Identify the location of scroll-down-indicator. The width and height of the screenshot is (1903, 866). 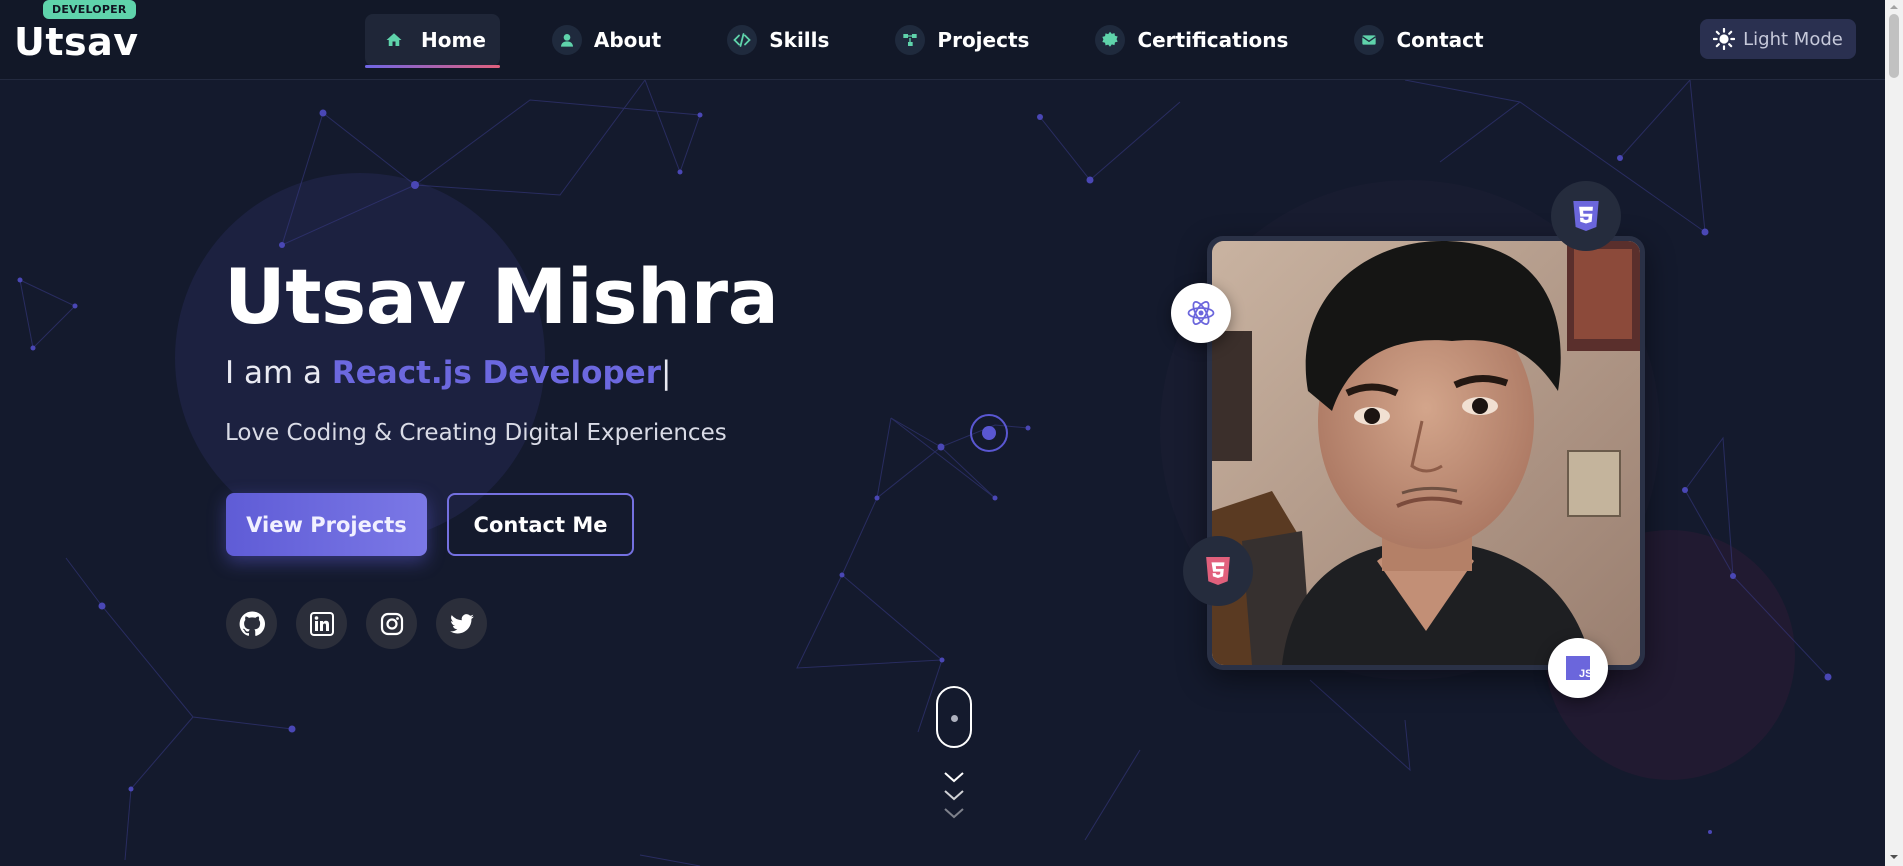
(954, 717).